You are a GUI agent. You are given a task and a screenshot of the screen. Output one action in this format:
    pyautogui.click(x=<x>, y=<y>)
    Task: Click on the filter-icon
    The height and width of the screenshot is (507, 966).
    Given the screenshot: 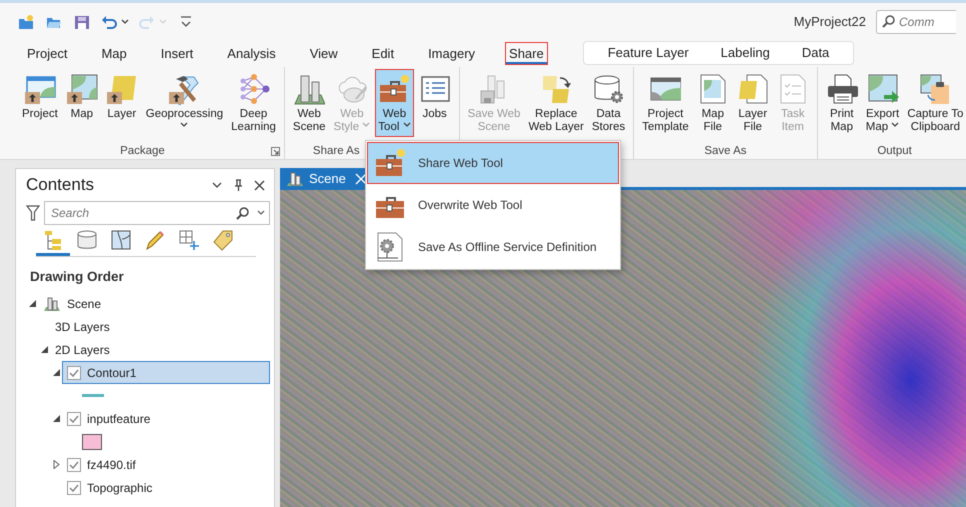 What is the action you would take?
    pyautogui.click(x=33, y=213)
    